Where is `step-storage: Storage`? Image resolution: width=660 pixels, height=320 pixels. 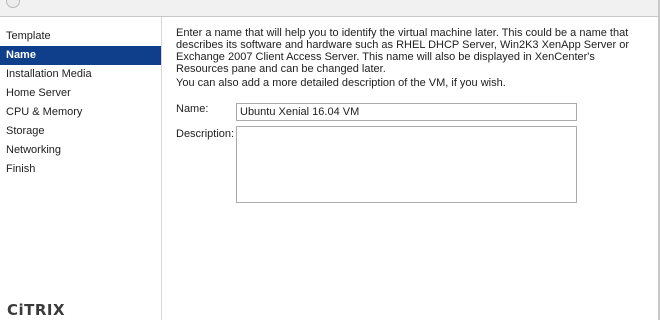 step-storage: Storage is located at coordinates (80, 131).